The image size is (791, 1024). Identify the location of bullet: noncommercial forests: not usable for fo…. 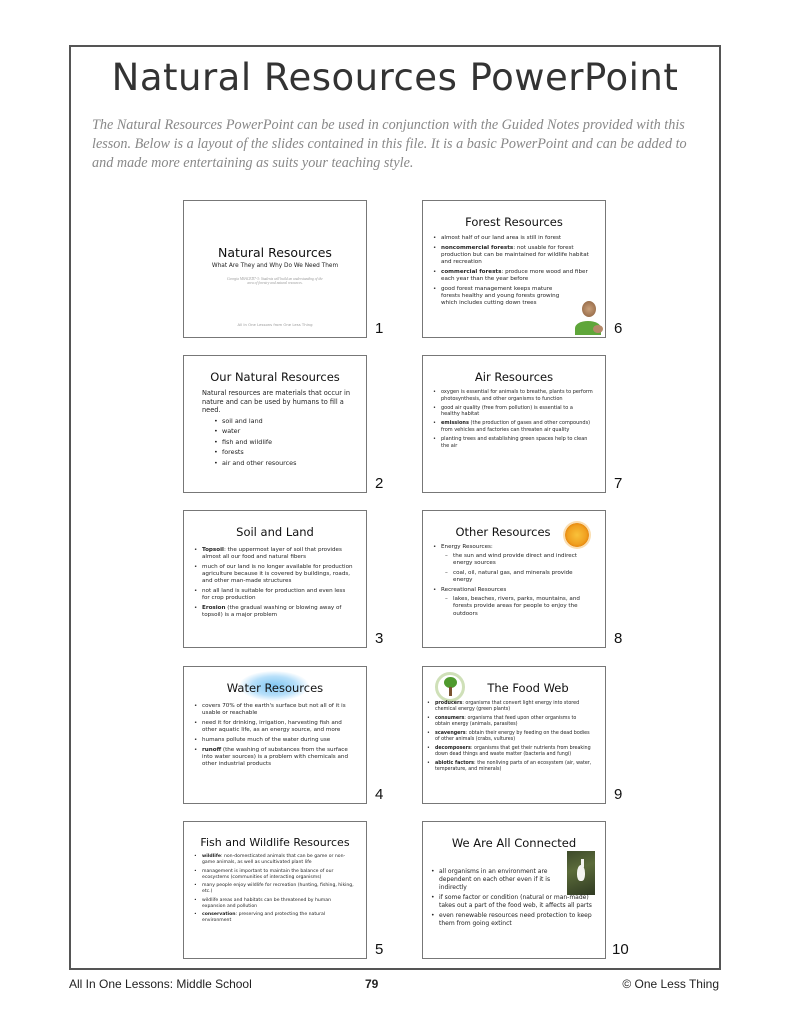
(513, 256).